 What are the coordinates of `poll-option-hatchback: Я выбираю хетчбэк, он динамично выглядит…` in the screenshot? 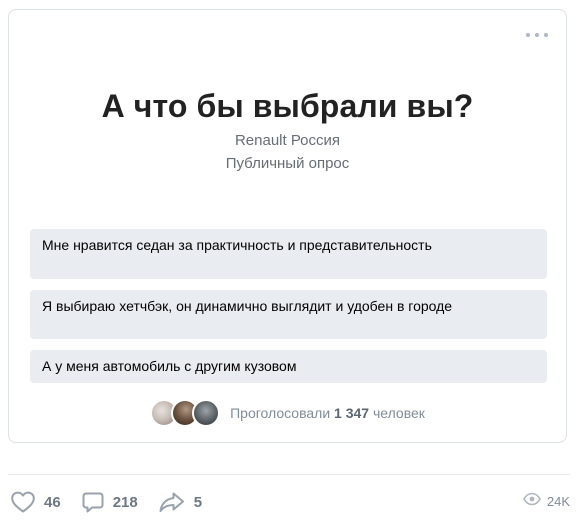 It's located at (288, 314).